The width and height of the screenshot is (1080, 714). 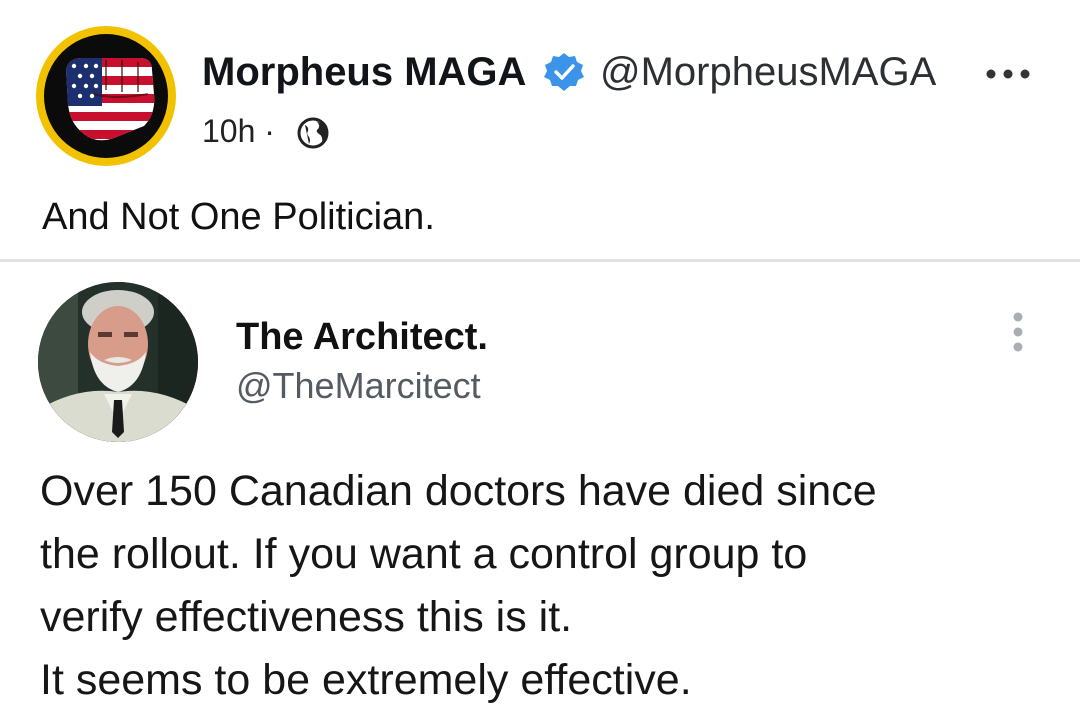 What do you see at coordinates (238, 217) in the screenshot?
I see `post-text: And Not One Politician.` at bounding box center [238, 217].